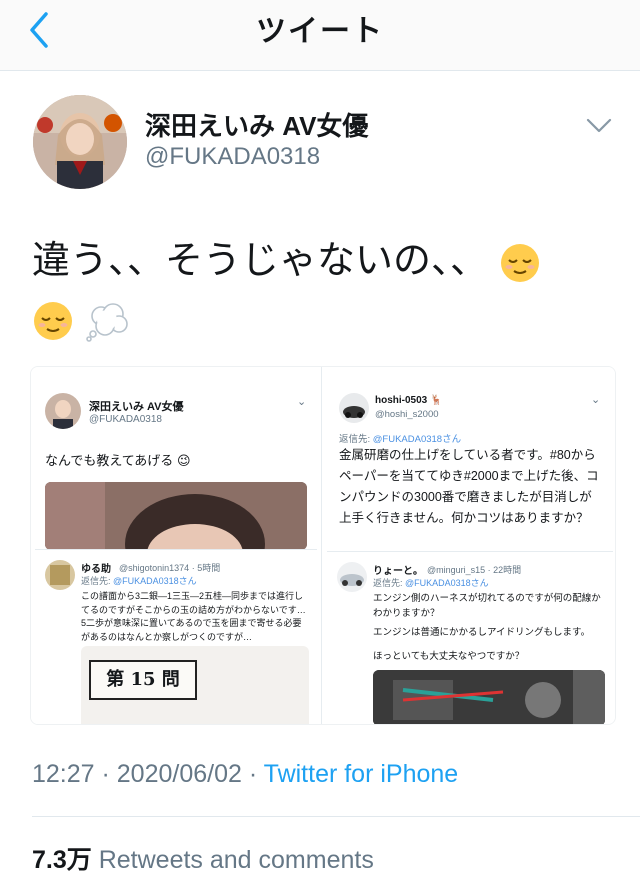 The width and height of the screenshot is (640, 886). I want to click on page-title: ツイート, so click(320, 31).